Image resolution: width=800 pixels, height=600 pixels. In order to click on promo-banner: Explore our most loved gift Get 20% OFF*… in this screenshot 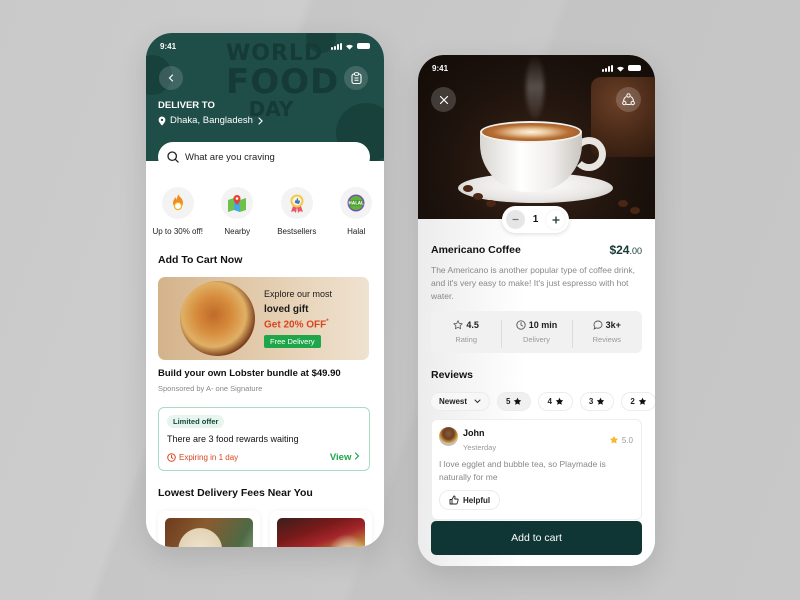, I will do `click(263, 318)`.